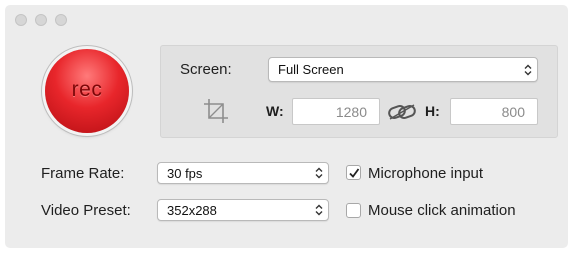 The height and width of the screenshot is (253, 572). I want to click on frame-rate-select: 30 fps, so click(243, 173).